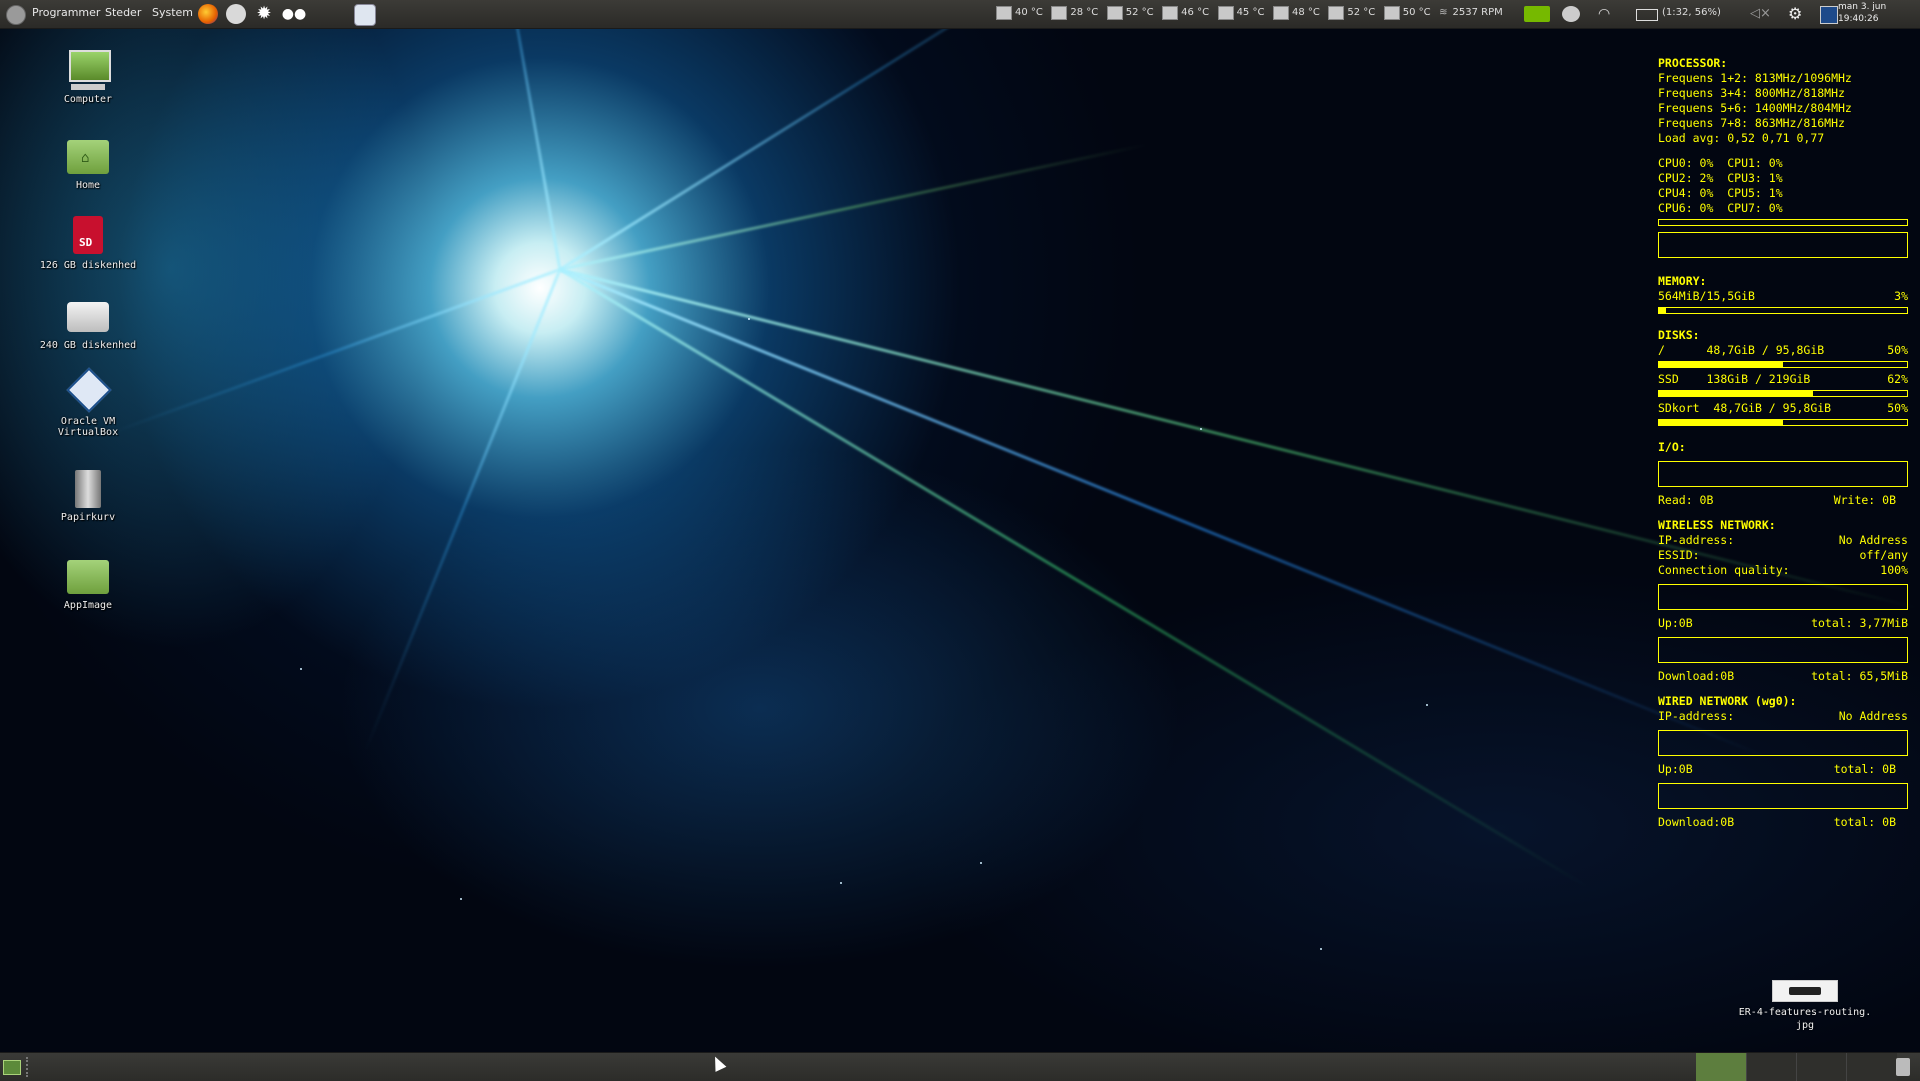 The height and width of the screenshot is (1081, 1920). I want to click on file-name-line: ER-4-features-routing., so click(1805, 1012).